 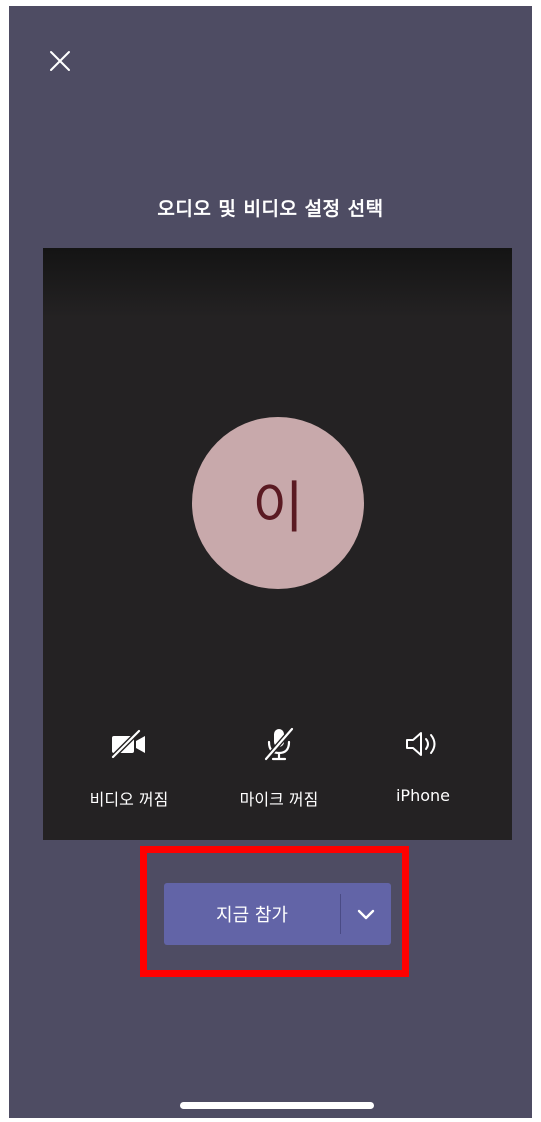 I want to click on mic-off-icon, so click(x=279, y=744).